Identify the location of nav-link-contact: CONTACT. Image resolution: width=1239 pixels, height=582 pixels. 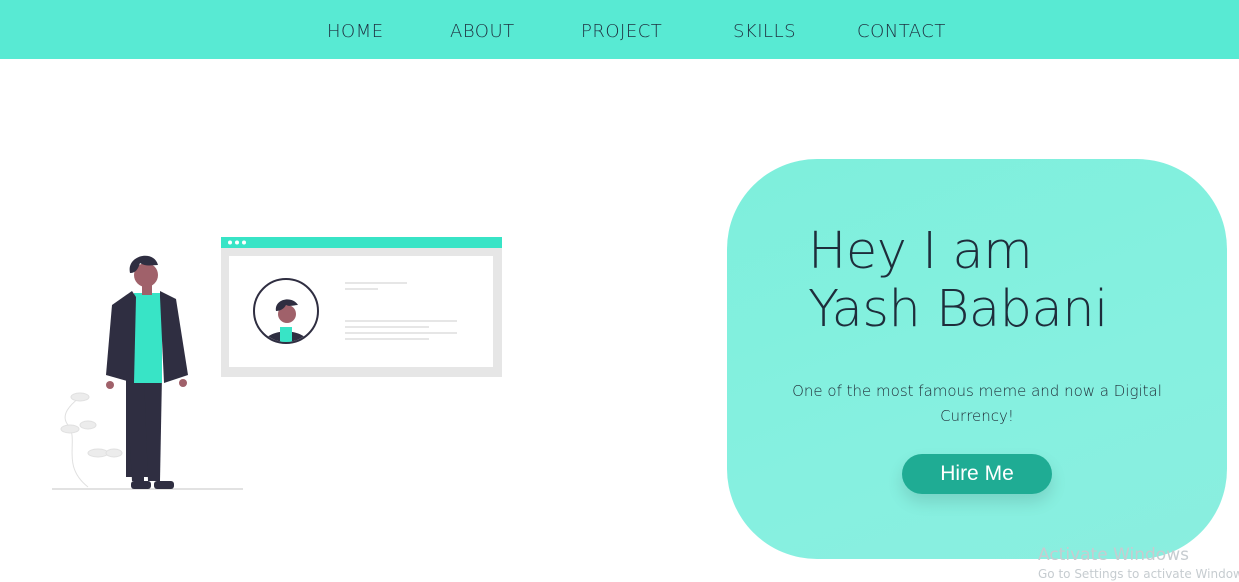
(901, 32).